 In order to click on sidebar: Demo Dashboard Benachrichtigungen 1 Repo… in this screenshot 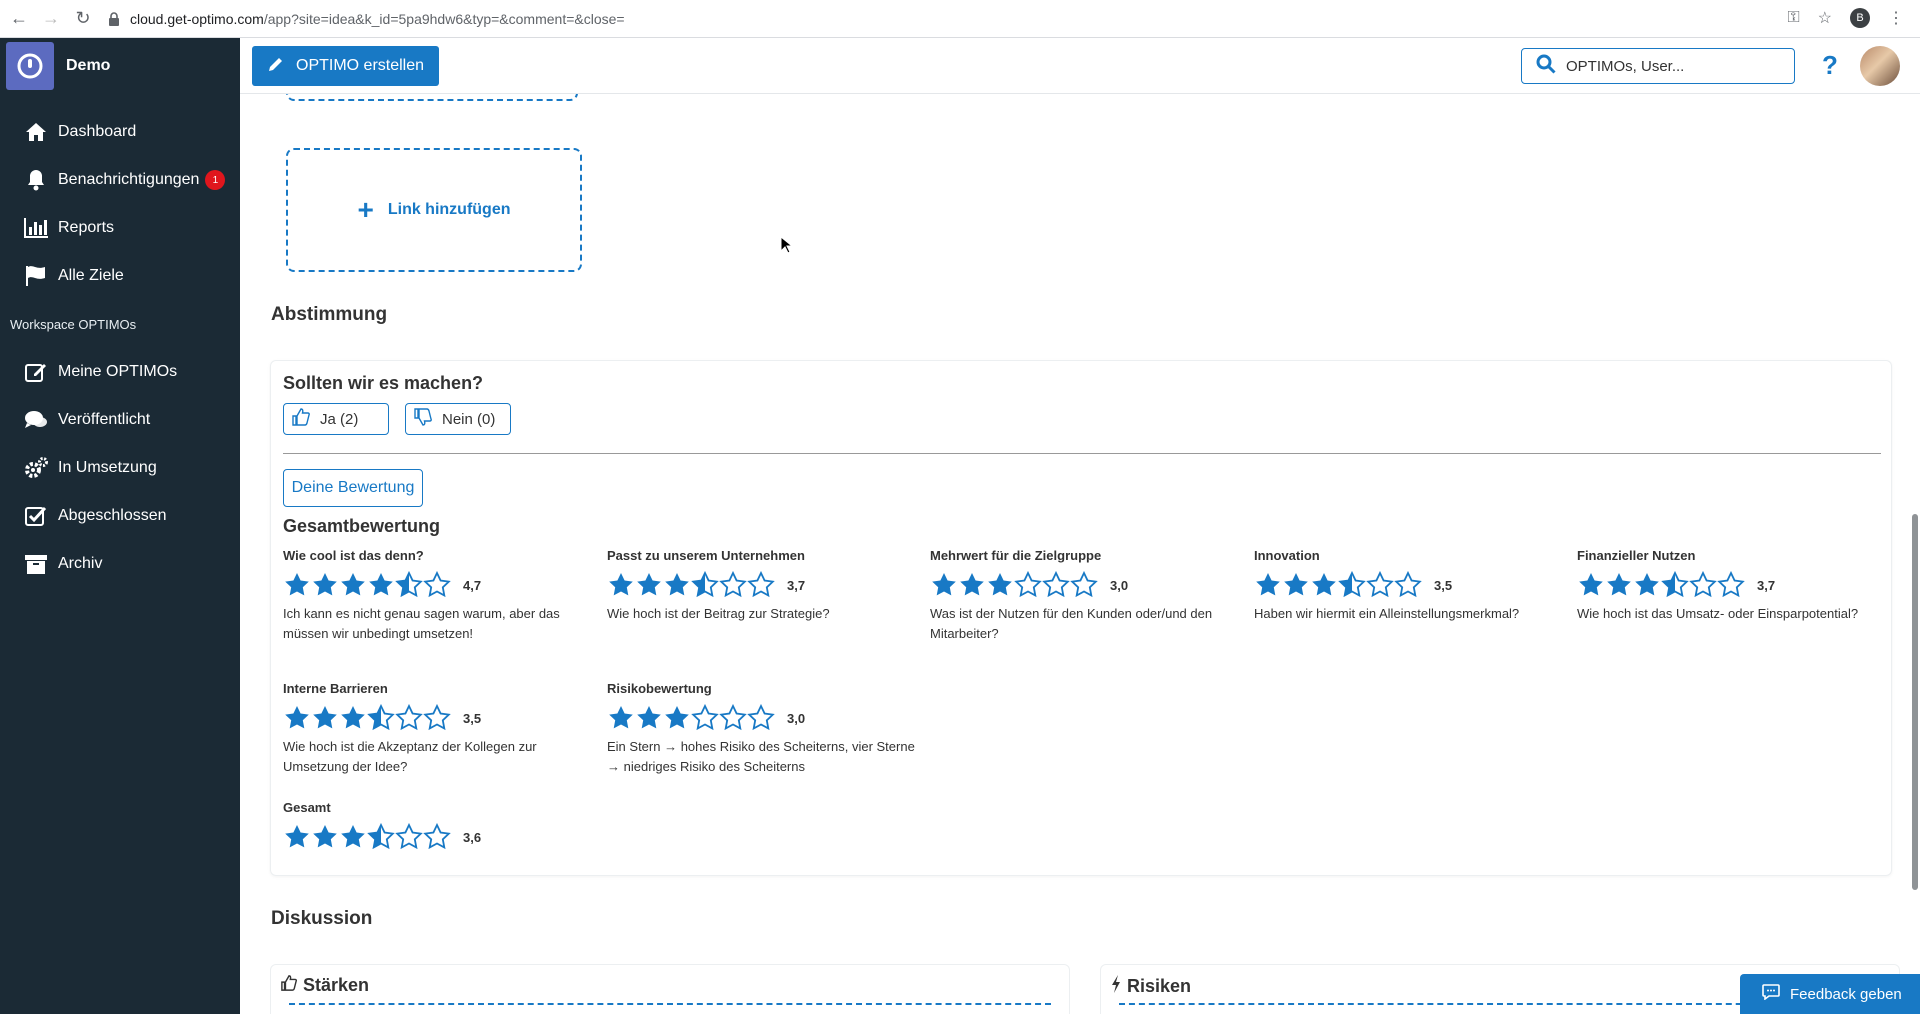, I will do `click(120, 526)`.